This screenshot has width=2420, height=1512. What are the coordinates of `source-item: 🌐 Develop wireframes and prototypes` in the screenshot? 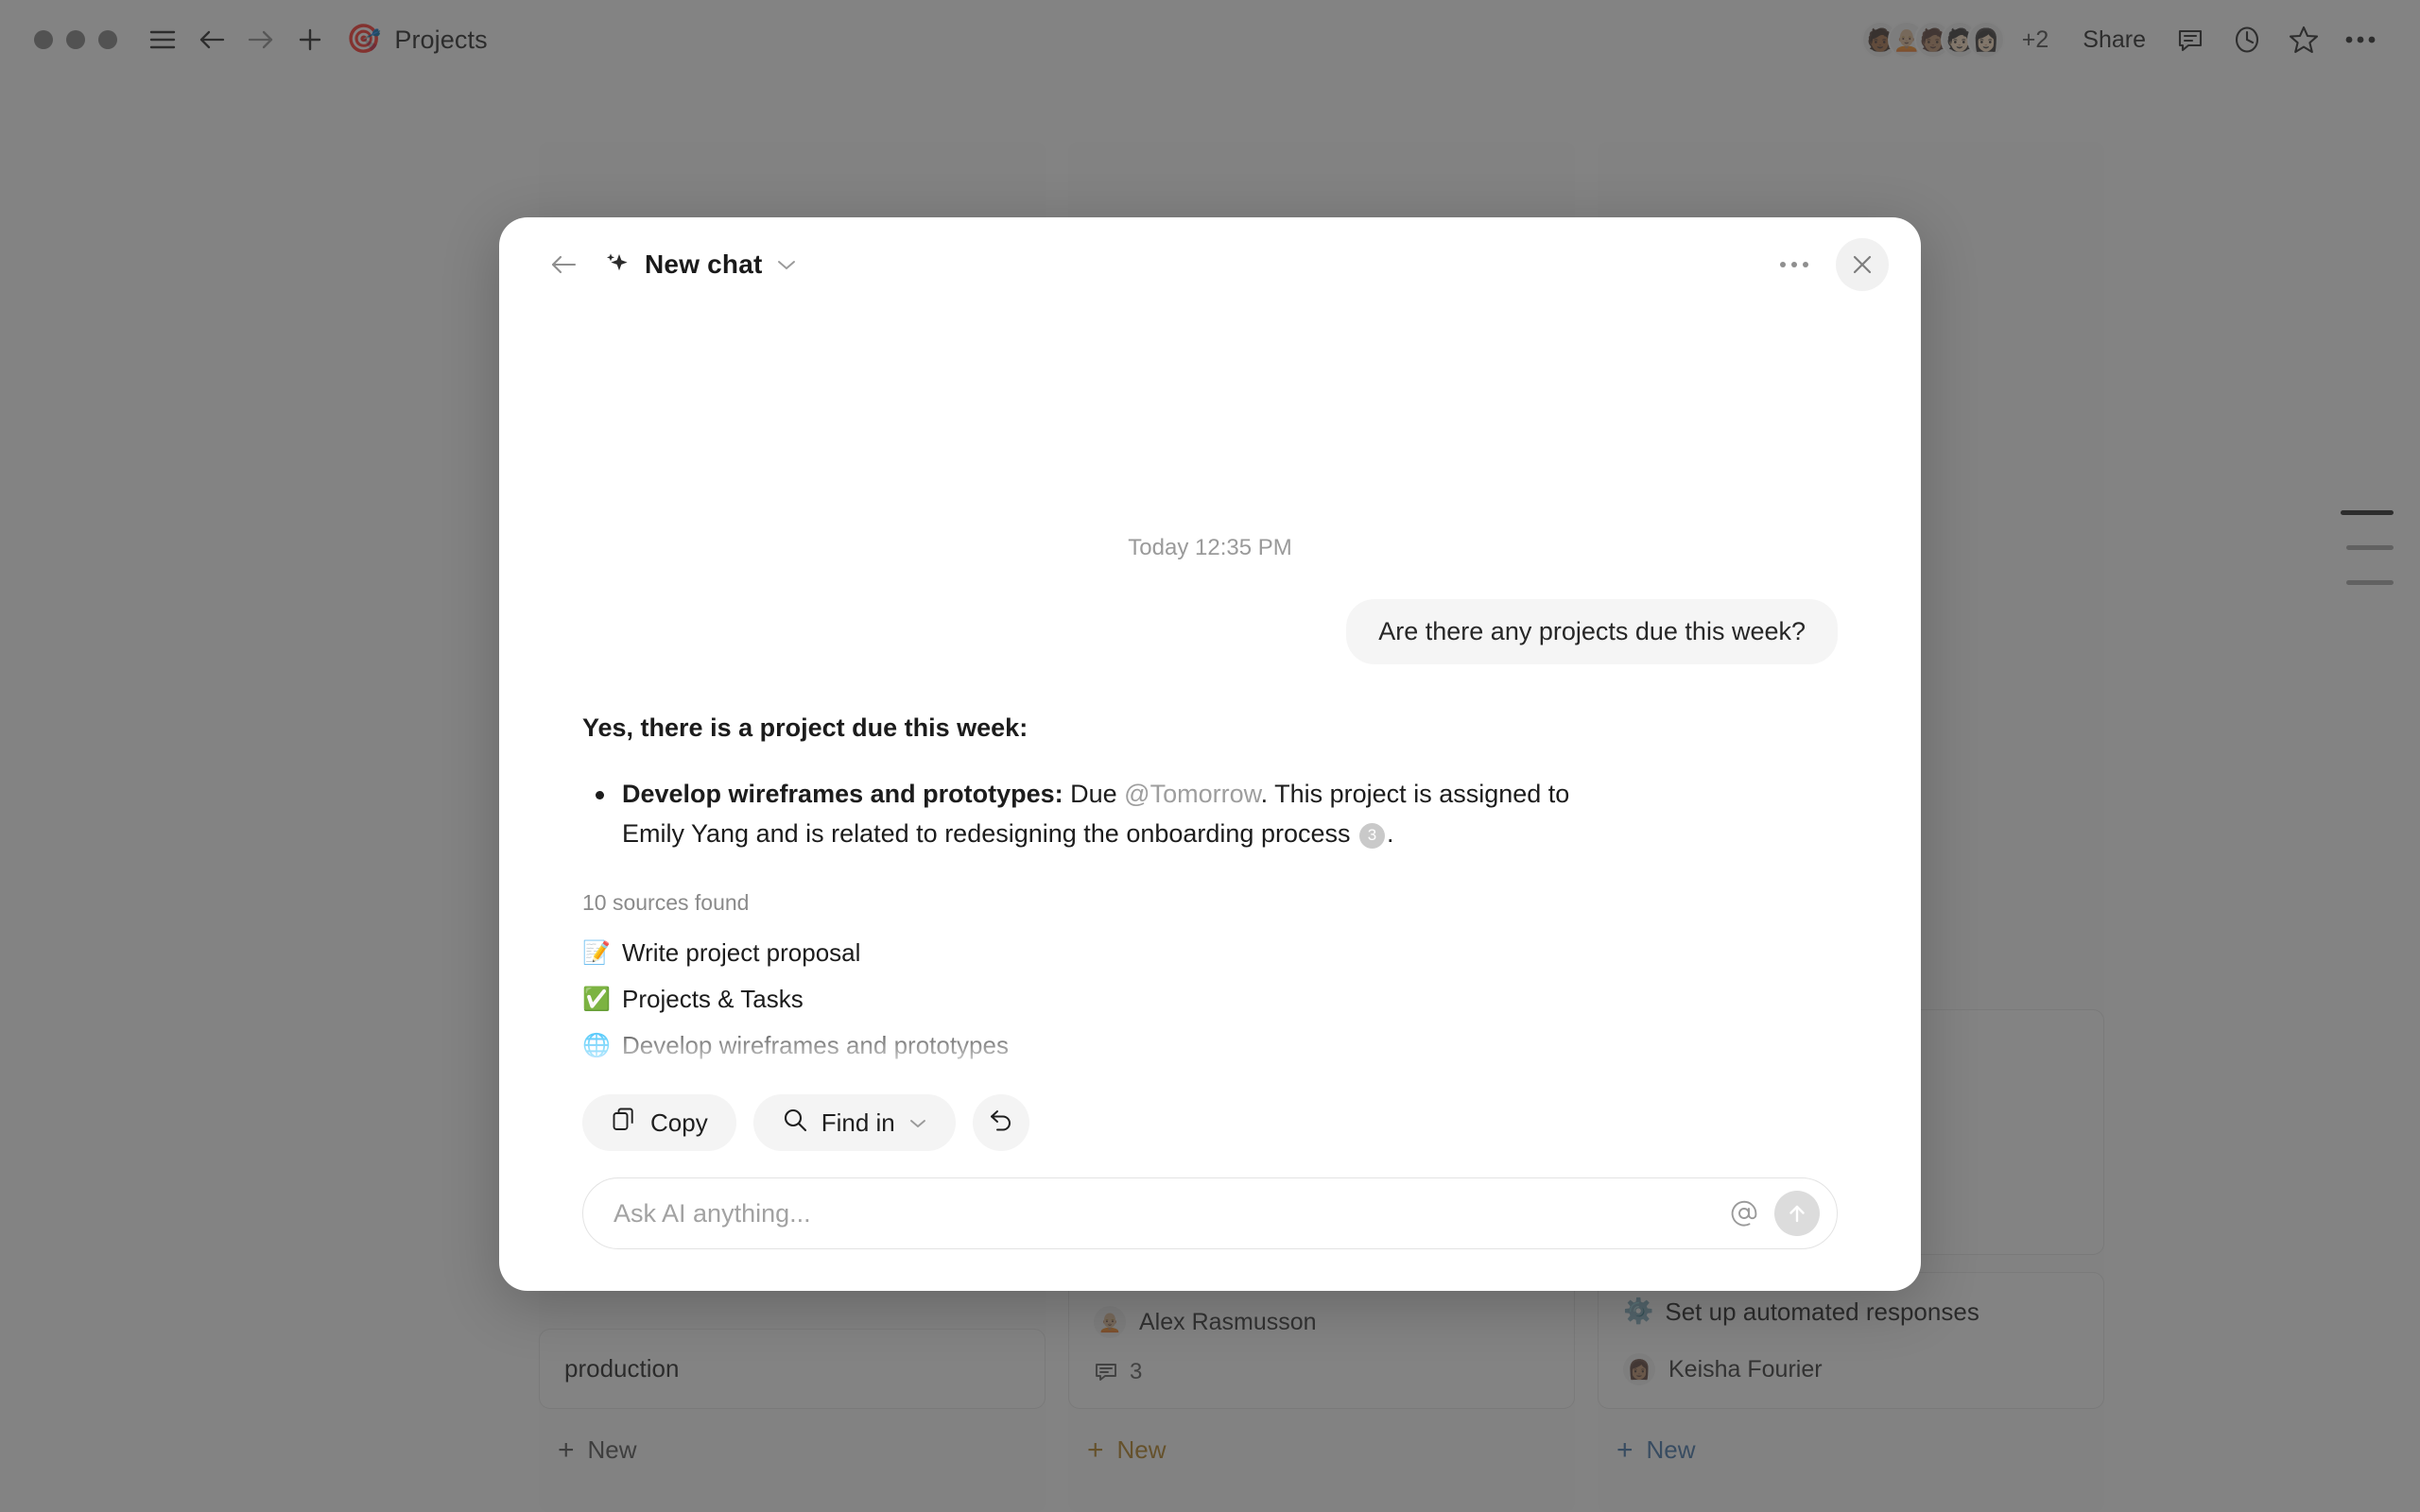 It's located at (1210, 1045).